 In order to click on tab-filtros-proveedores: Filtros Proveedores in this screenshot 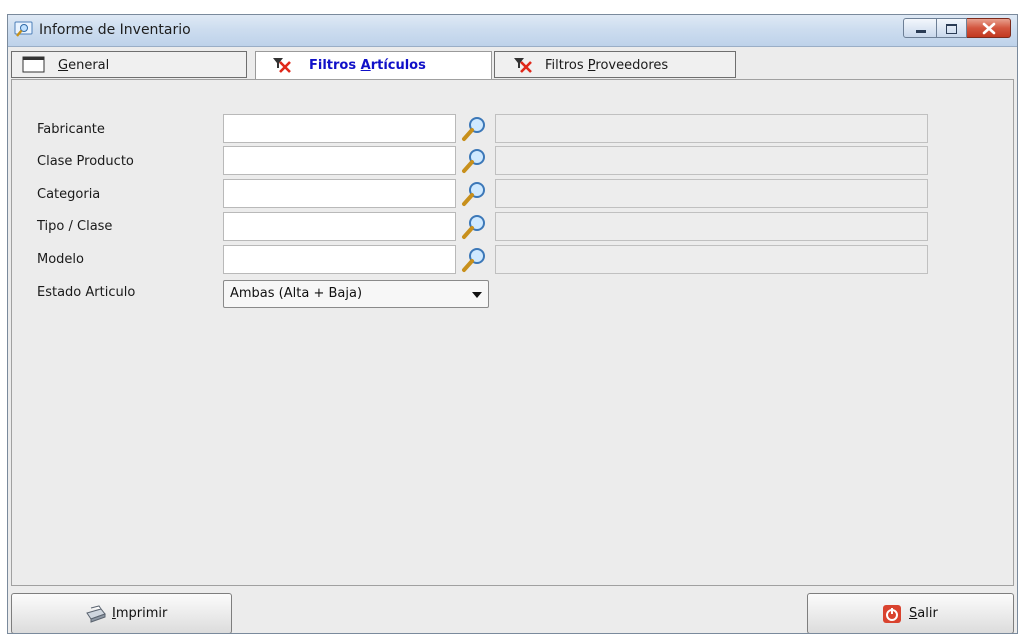, I will do `click(615, 64)`.